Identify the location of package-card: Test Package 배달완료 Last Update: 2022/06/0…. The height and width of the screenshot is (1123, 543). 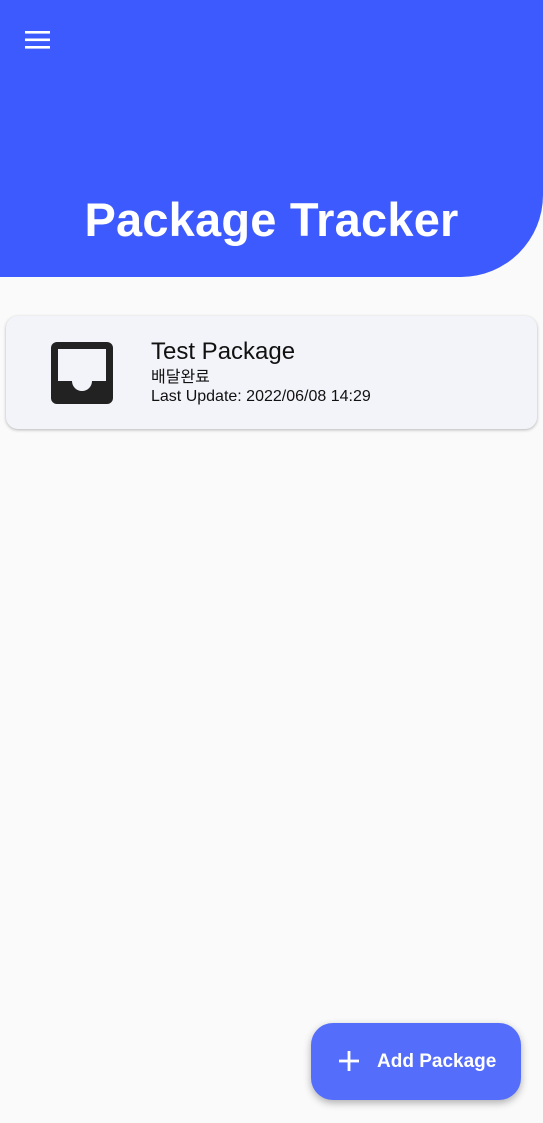
(271, 372).